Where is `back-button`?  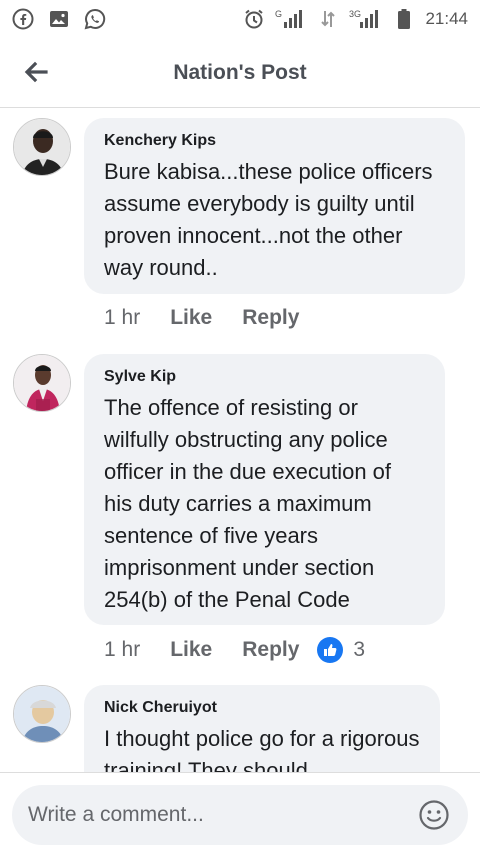 back-button is located at coordinates (36, 72).